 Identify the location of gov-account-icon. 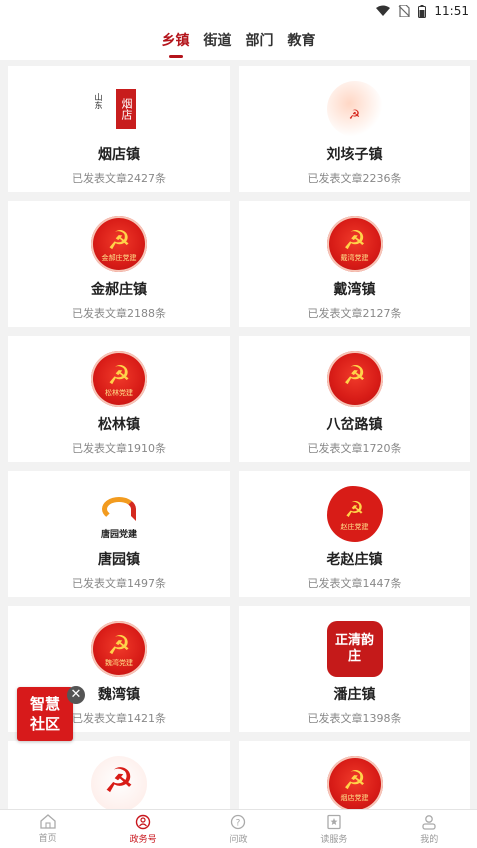
(143, 822).